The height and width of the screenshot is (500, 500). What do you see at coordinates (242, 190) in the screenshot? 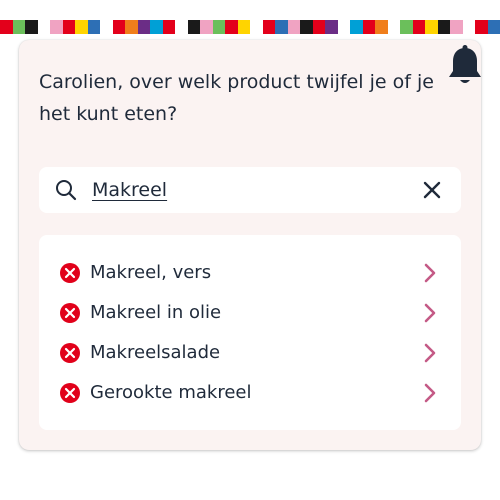
I see `search-input` at bounding box center [242, 190].